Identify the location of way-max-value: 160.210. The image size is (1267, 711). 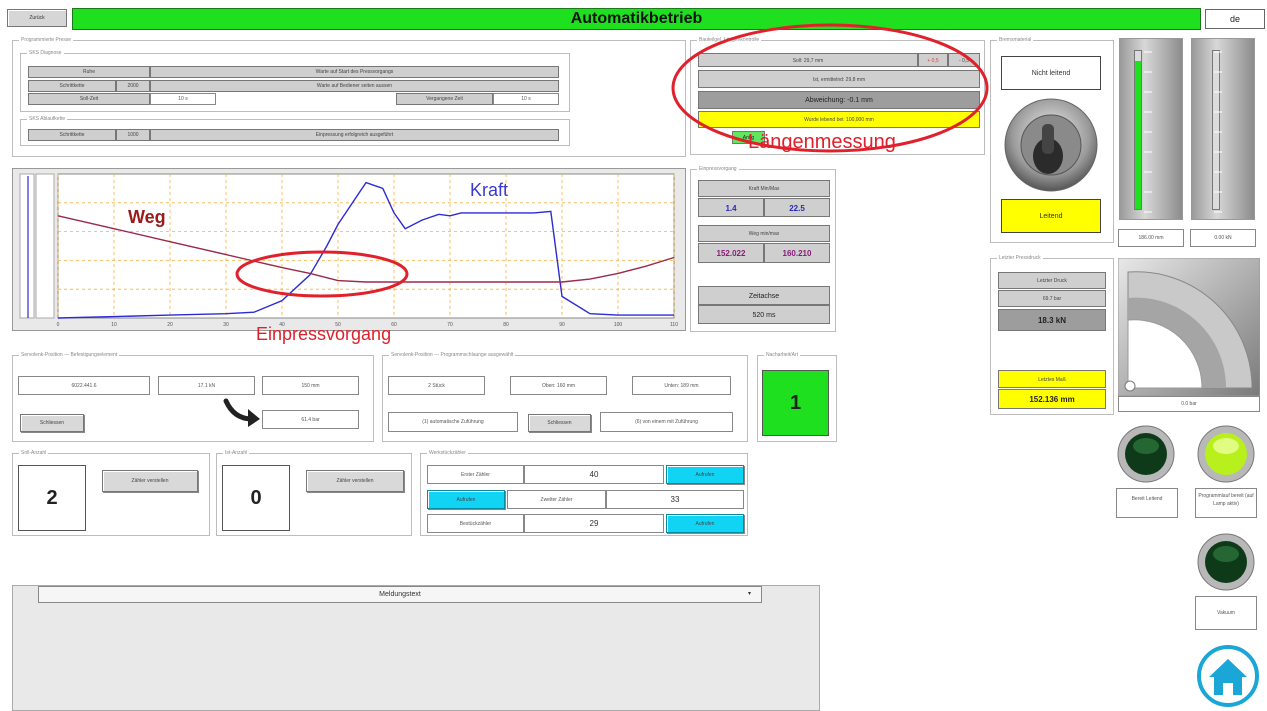
(797, 253).